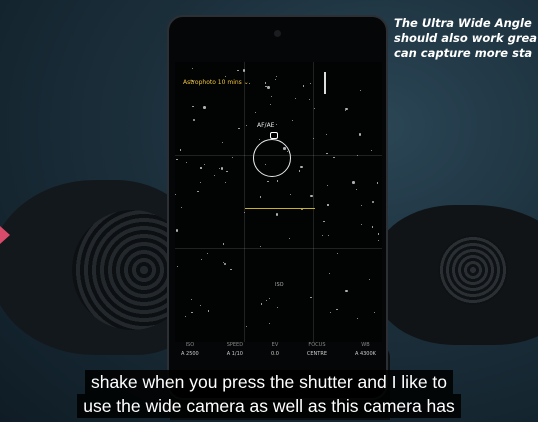 The image size is (538, 422). I want to click on setting-value: A 1/10, so click(234, 354).